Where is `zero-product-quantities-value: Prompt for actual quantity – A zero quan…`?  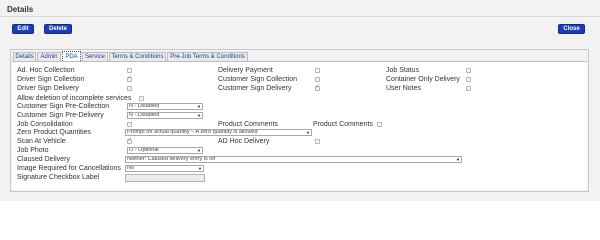 zero-product-quantities-value: Prompt for actual quantity – A zero quan… is located at coordinates (192, 132).